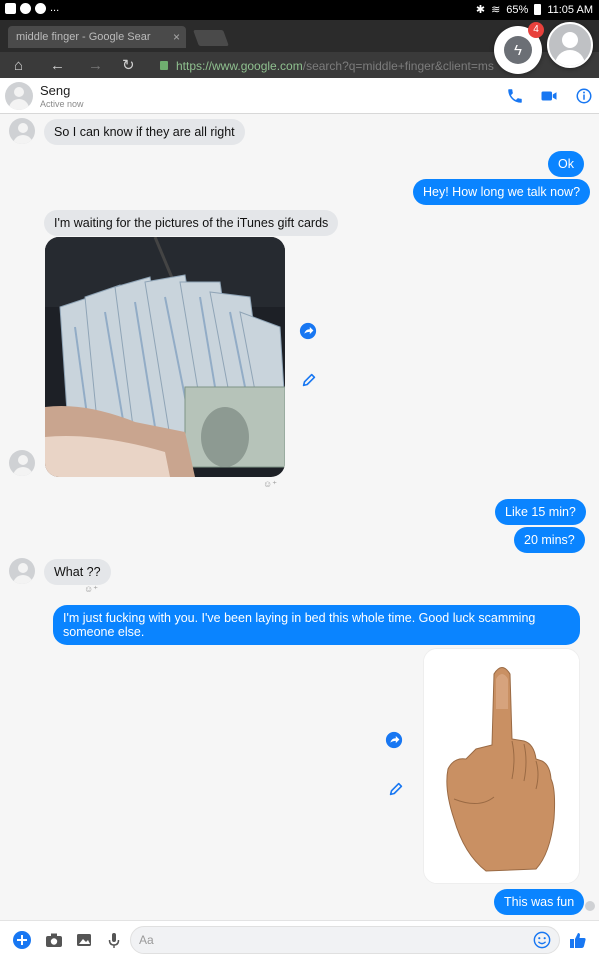 This screenshot has height=958, width=599. What do you see at coordinates (590, 906) in the screenshot?
I see `seen-indicator-avatar` at bounding box center [590, 906].